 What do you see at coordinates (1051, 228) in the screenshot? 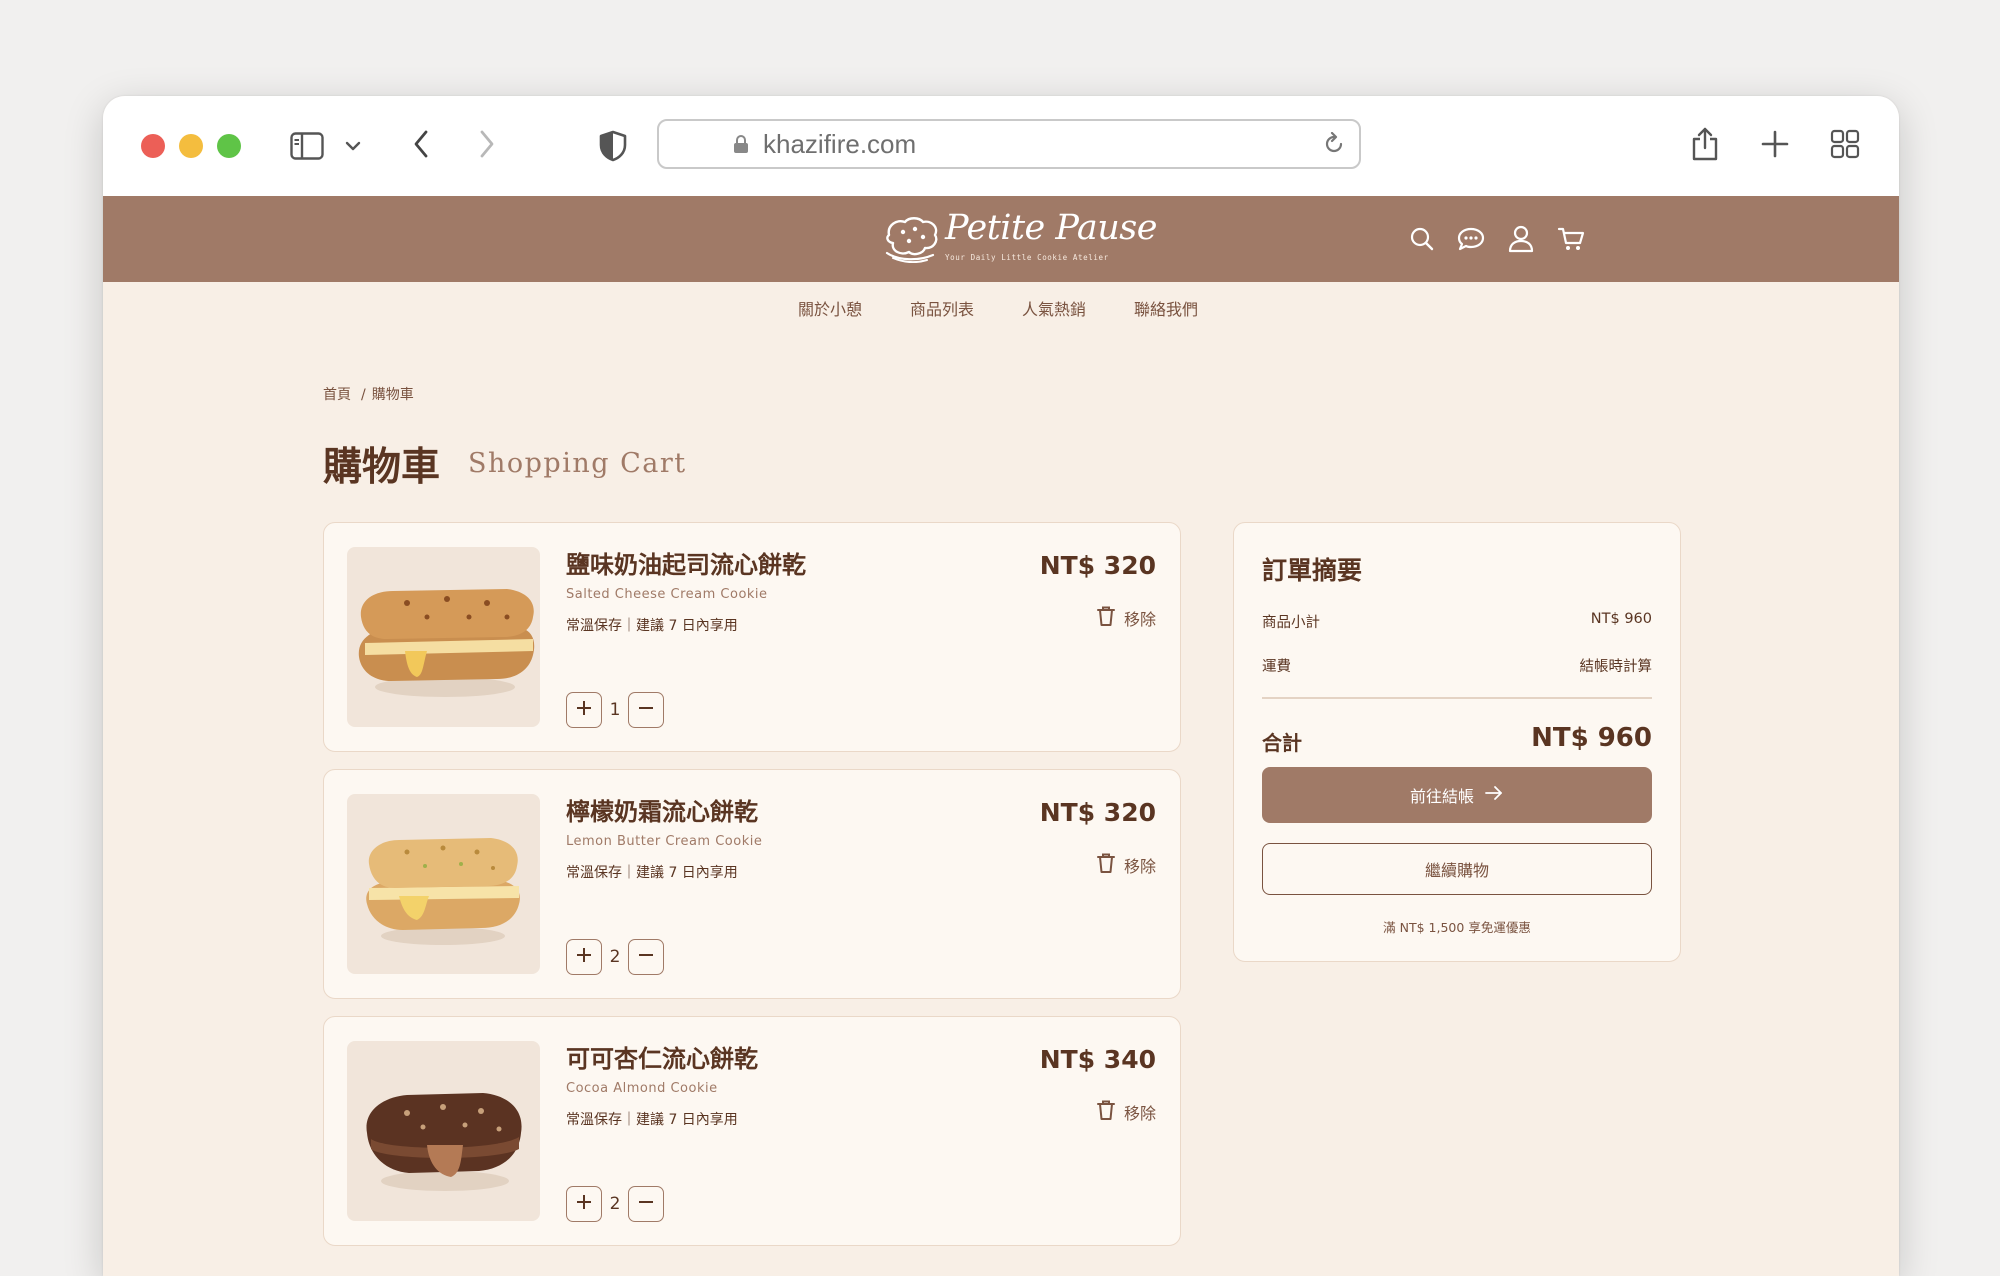
I see `brand-name: Petite Pause` at bounding box center [1051, 228].